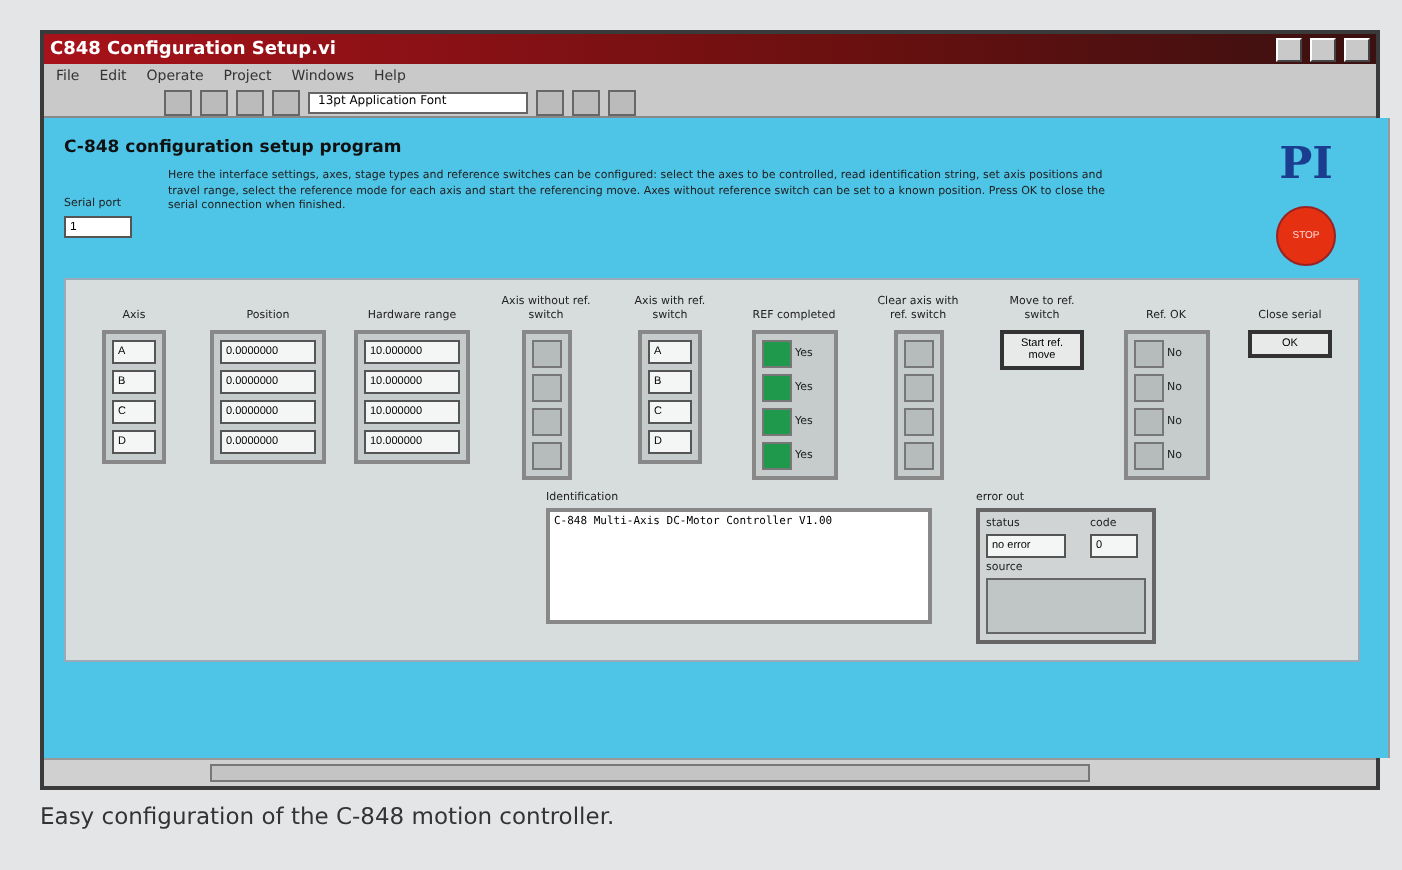  I want to click on figure-caption: Easy configuration of the C-848 motion controller., so click(328, 815).